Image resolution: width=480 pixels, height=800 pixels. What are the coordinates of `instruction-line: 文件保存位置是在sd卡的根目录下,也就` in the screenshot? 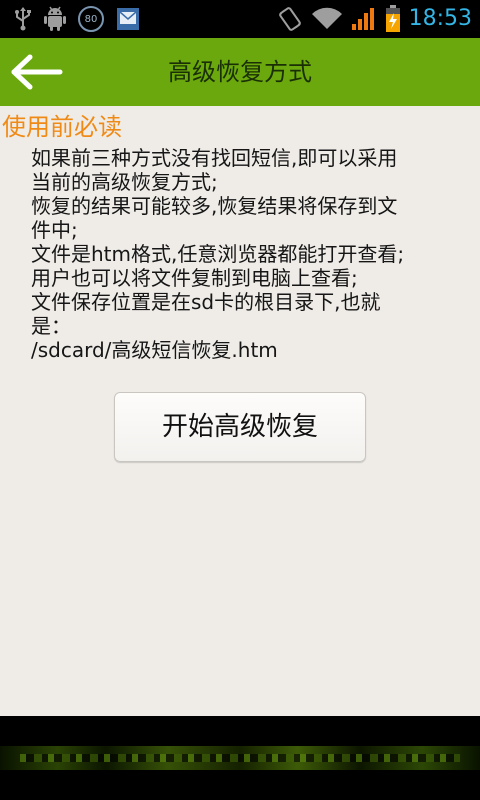 It's located at (206, 302).